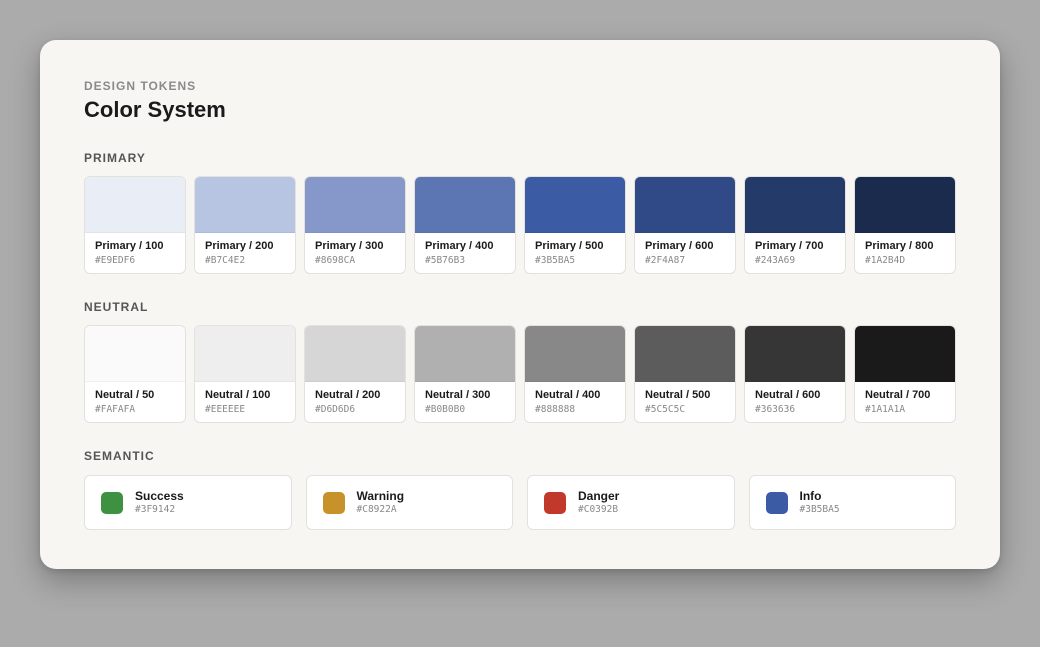 Image resolution: width=1040 pixels, height=647 pixels. Describe the element at coordinates (598, 509) in the screenshot. I see `semantic-hex: #C0392B` at that location.